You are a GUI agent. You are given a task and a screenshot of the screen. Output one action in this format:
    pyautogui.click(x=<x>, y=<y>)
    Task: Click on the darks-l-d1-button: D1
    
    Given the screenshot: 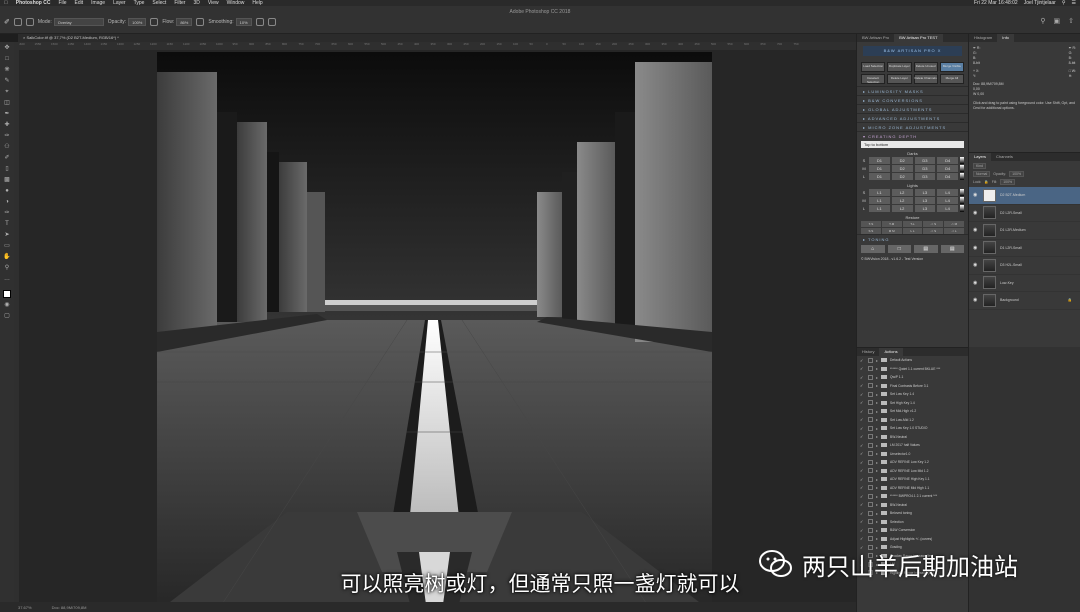 What is the action you would take?
    pyautogui.click(x=879, y=176)
    